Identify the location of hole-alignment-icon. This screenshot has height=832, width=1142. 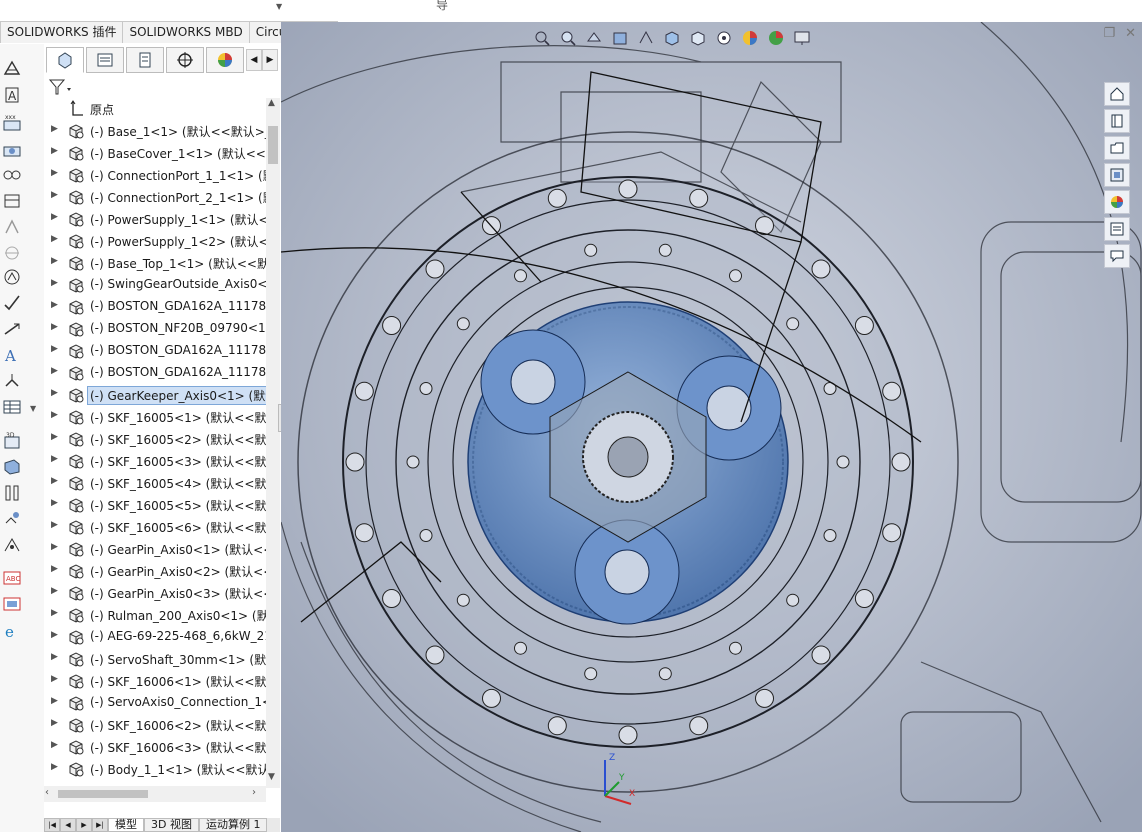
(12, 545).